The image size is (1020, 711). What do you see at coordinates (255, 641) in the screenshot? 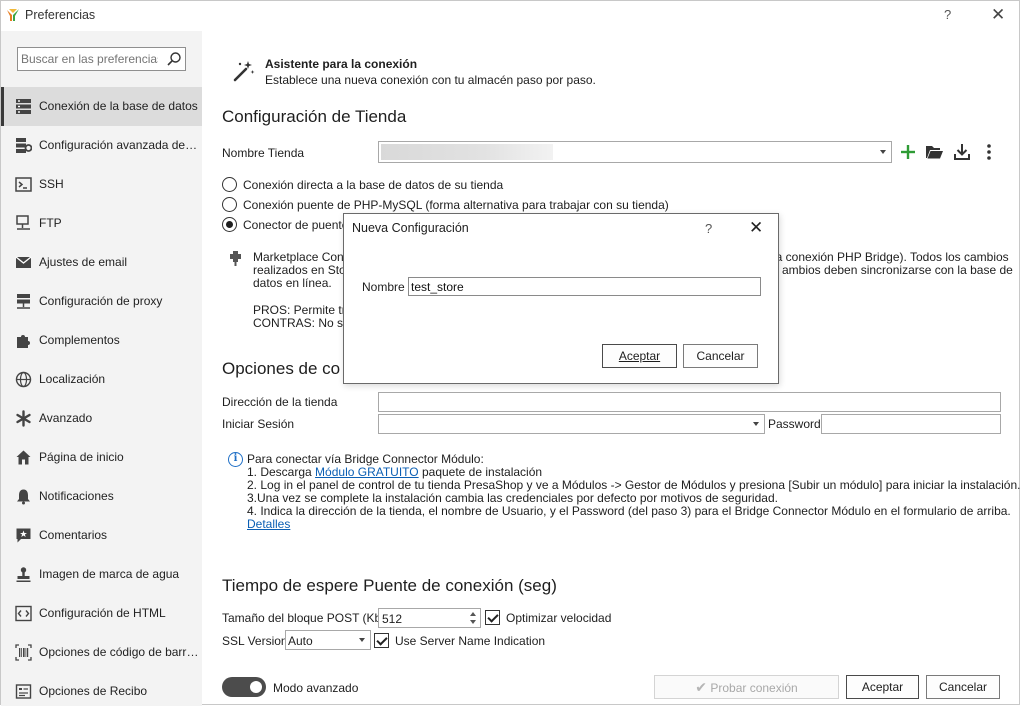
I see `ssl-version-label: SSL Version` at bounding box center [255, 641].